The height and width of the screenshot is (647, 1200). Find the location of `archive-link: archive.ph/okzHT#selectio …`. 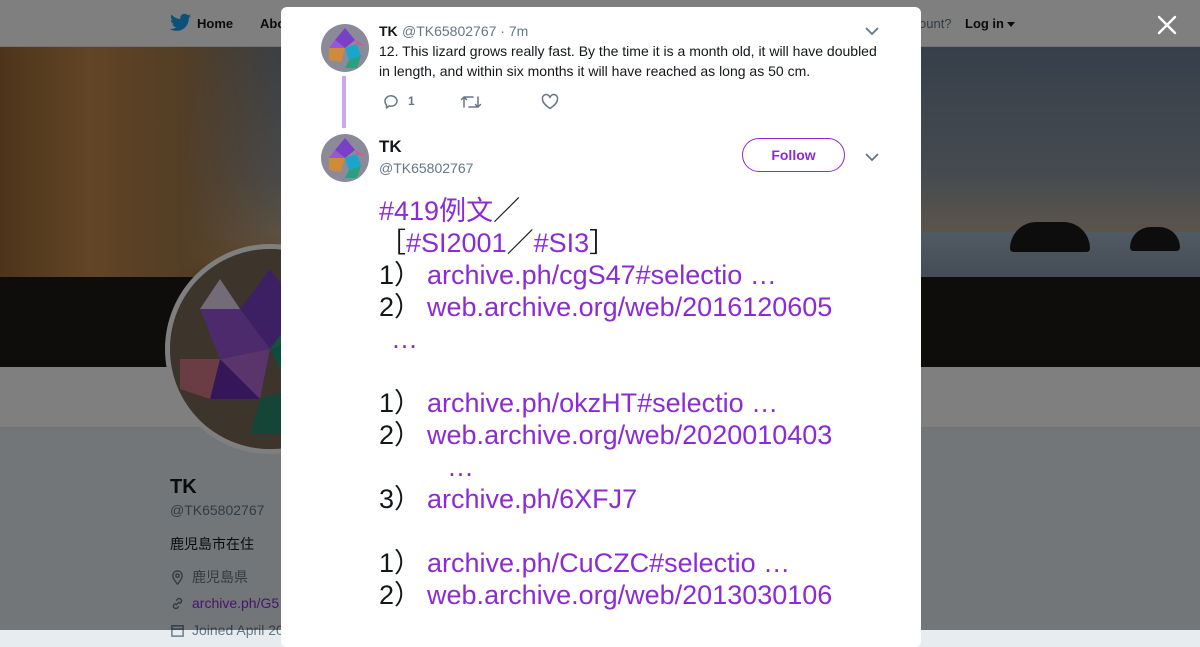

archive-link: archive.ph/okzHT#selectio … is located at coordinates (602, 403).